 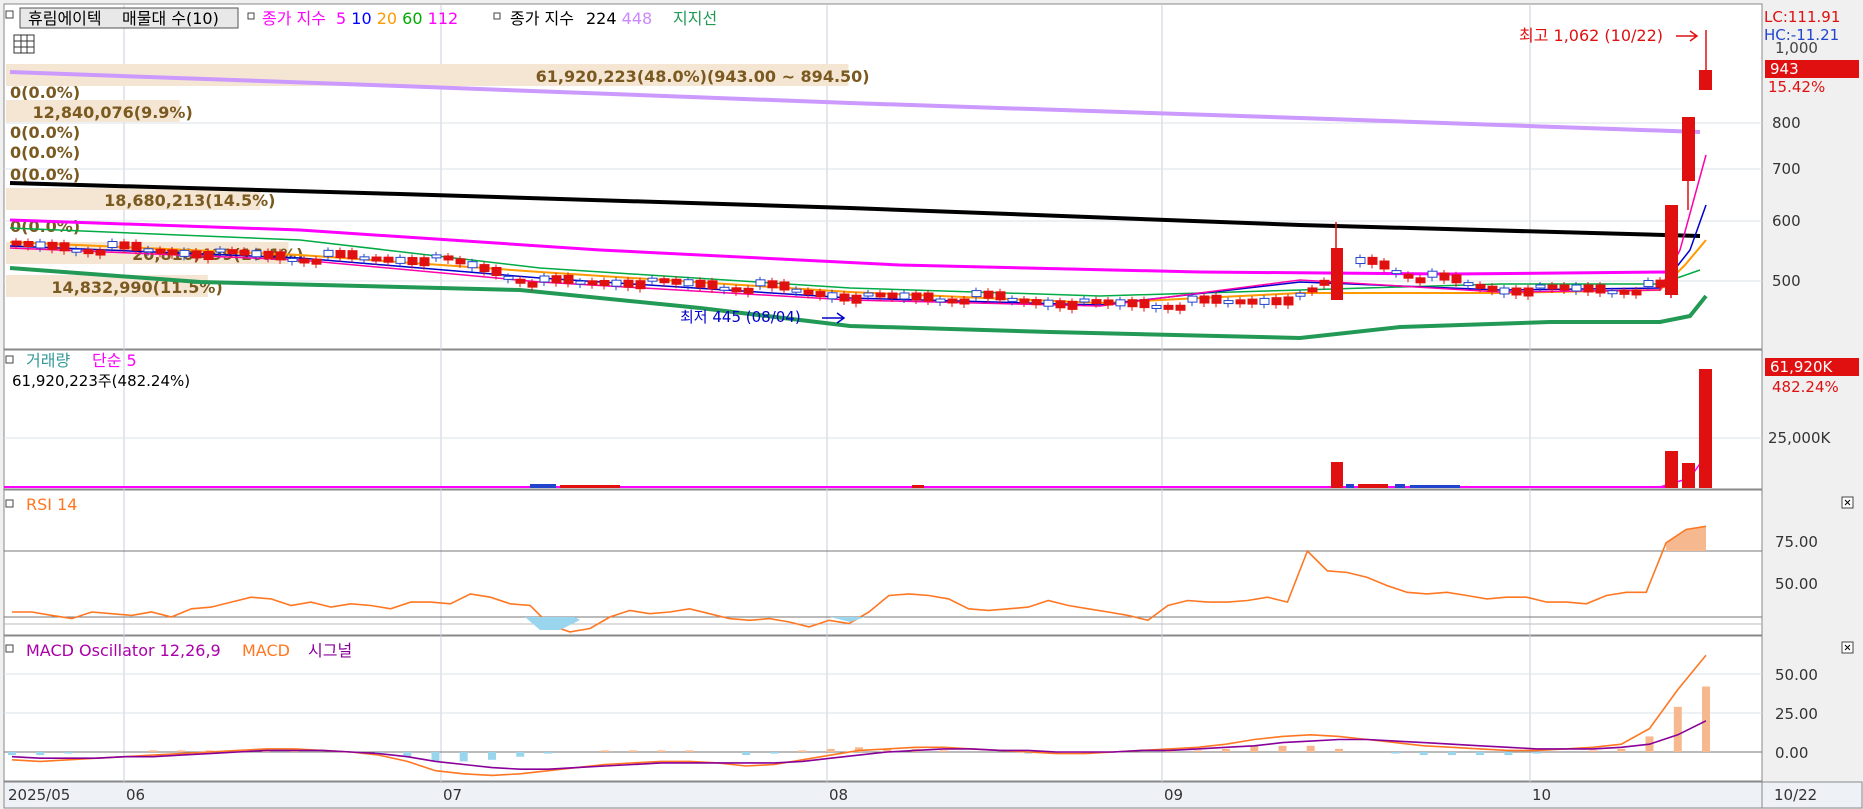 I want to click on x-label-09: 09, so click(x=1173, y=795).